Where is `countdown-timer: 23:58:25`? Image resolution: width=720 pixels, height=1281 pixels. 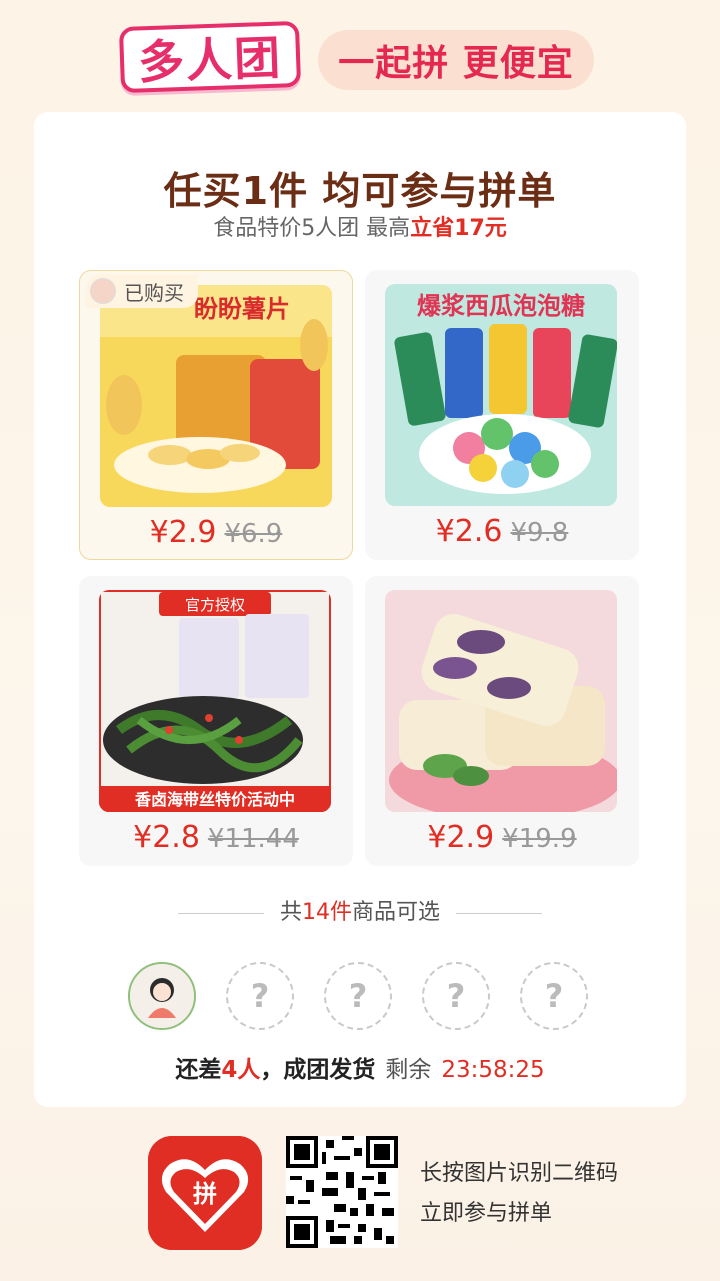
countdown-timer: 23:58:25 is located at coordinates (493, 1070).